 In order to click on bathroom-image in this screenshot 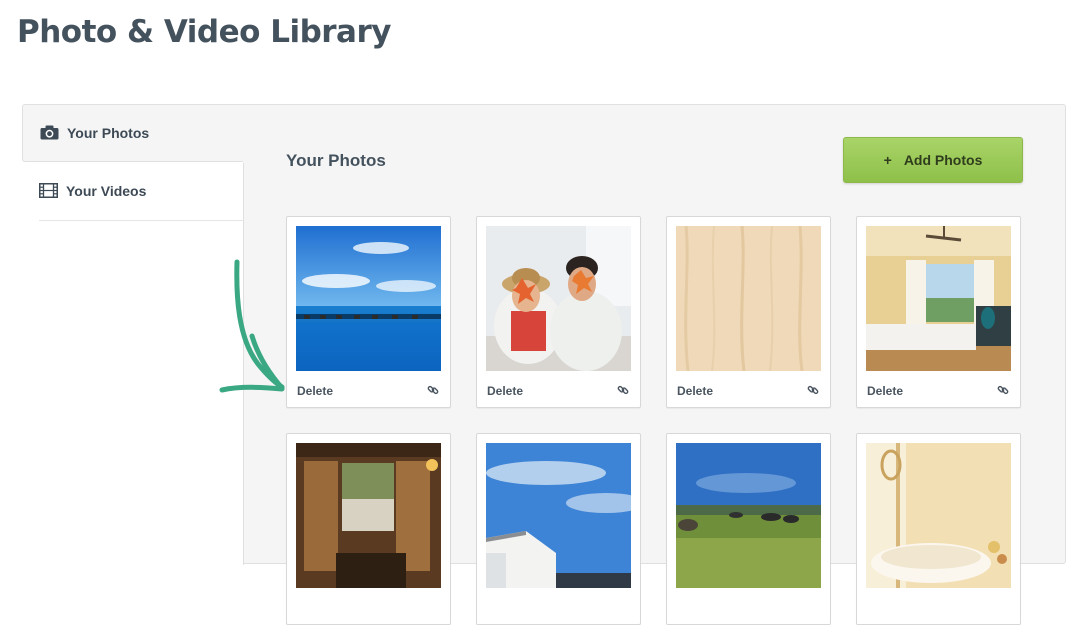, I will do `click(938, 515)`.